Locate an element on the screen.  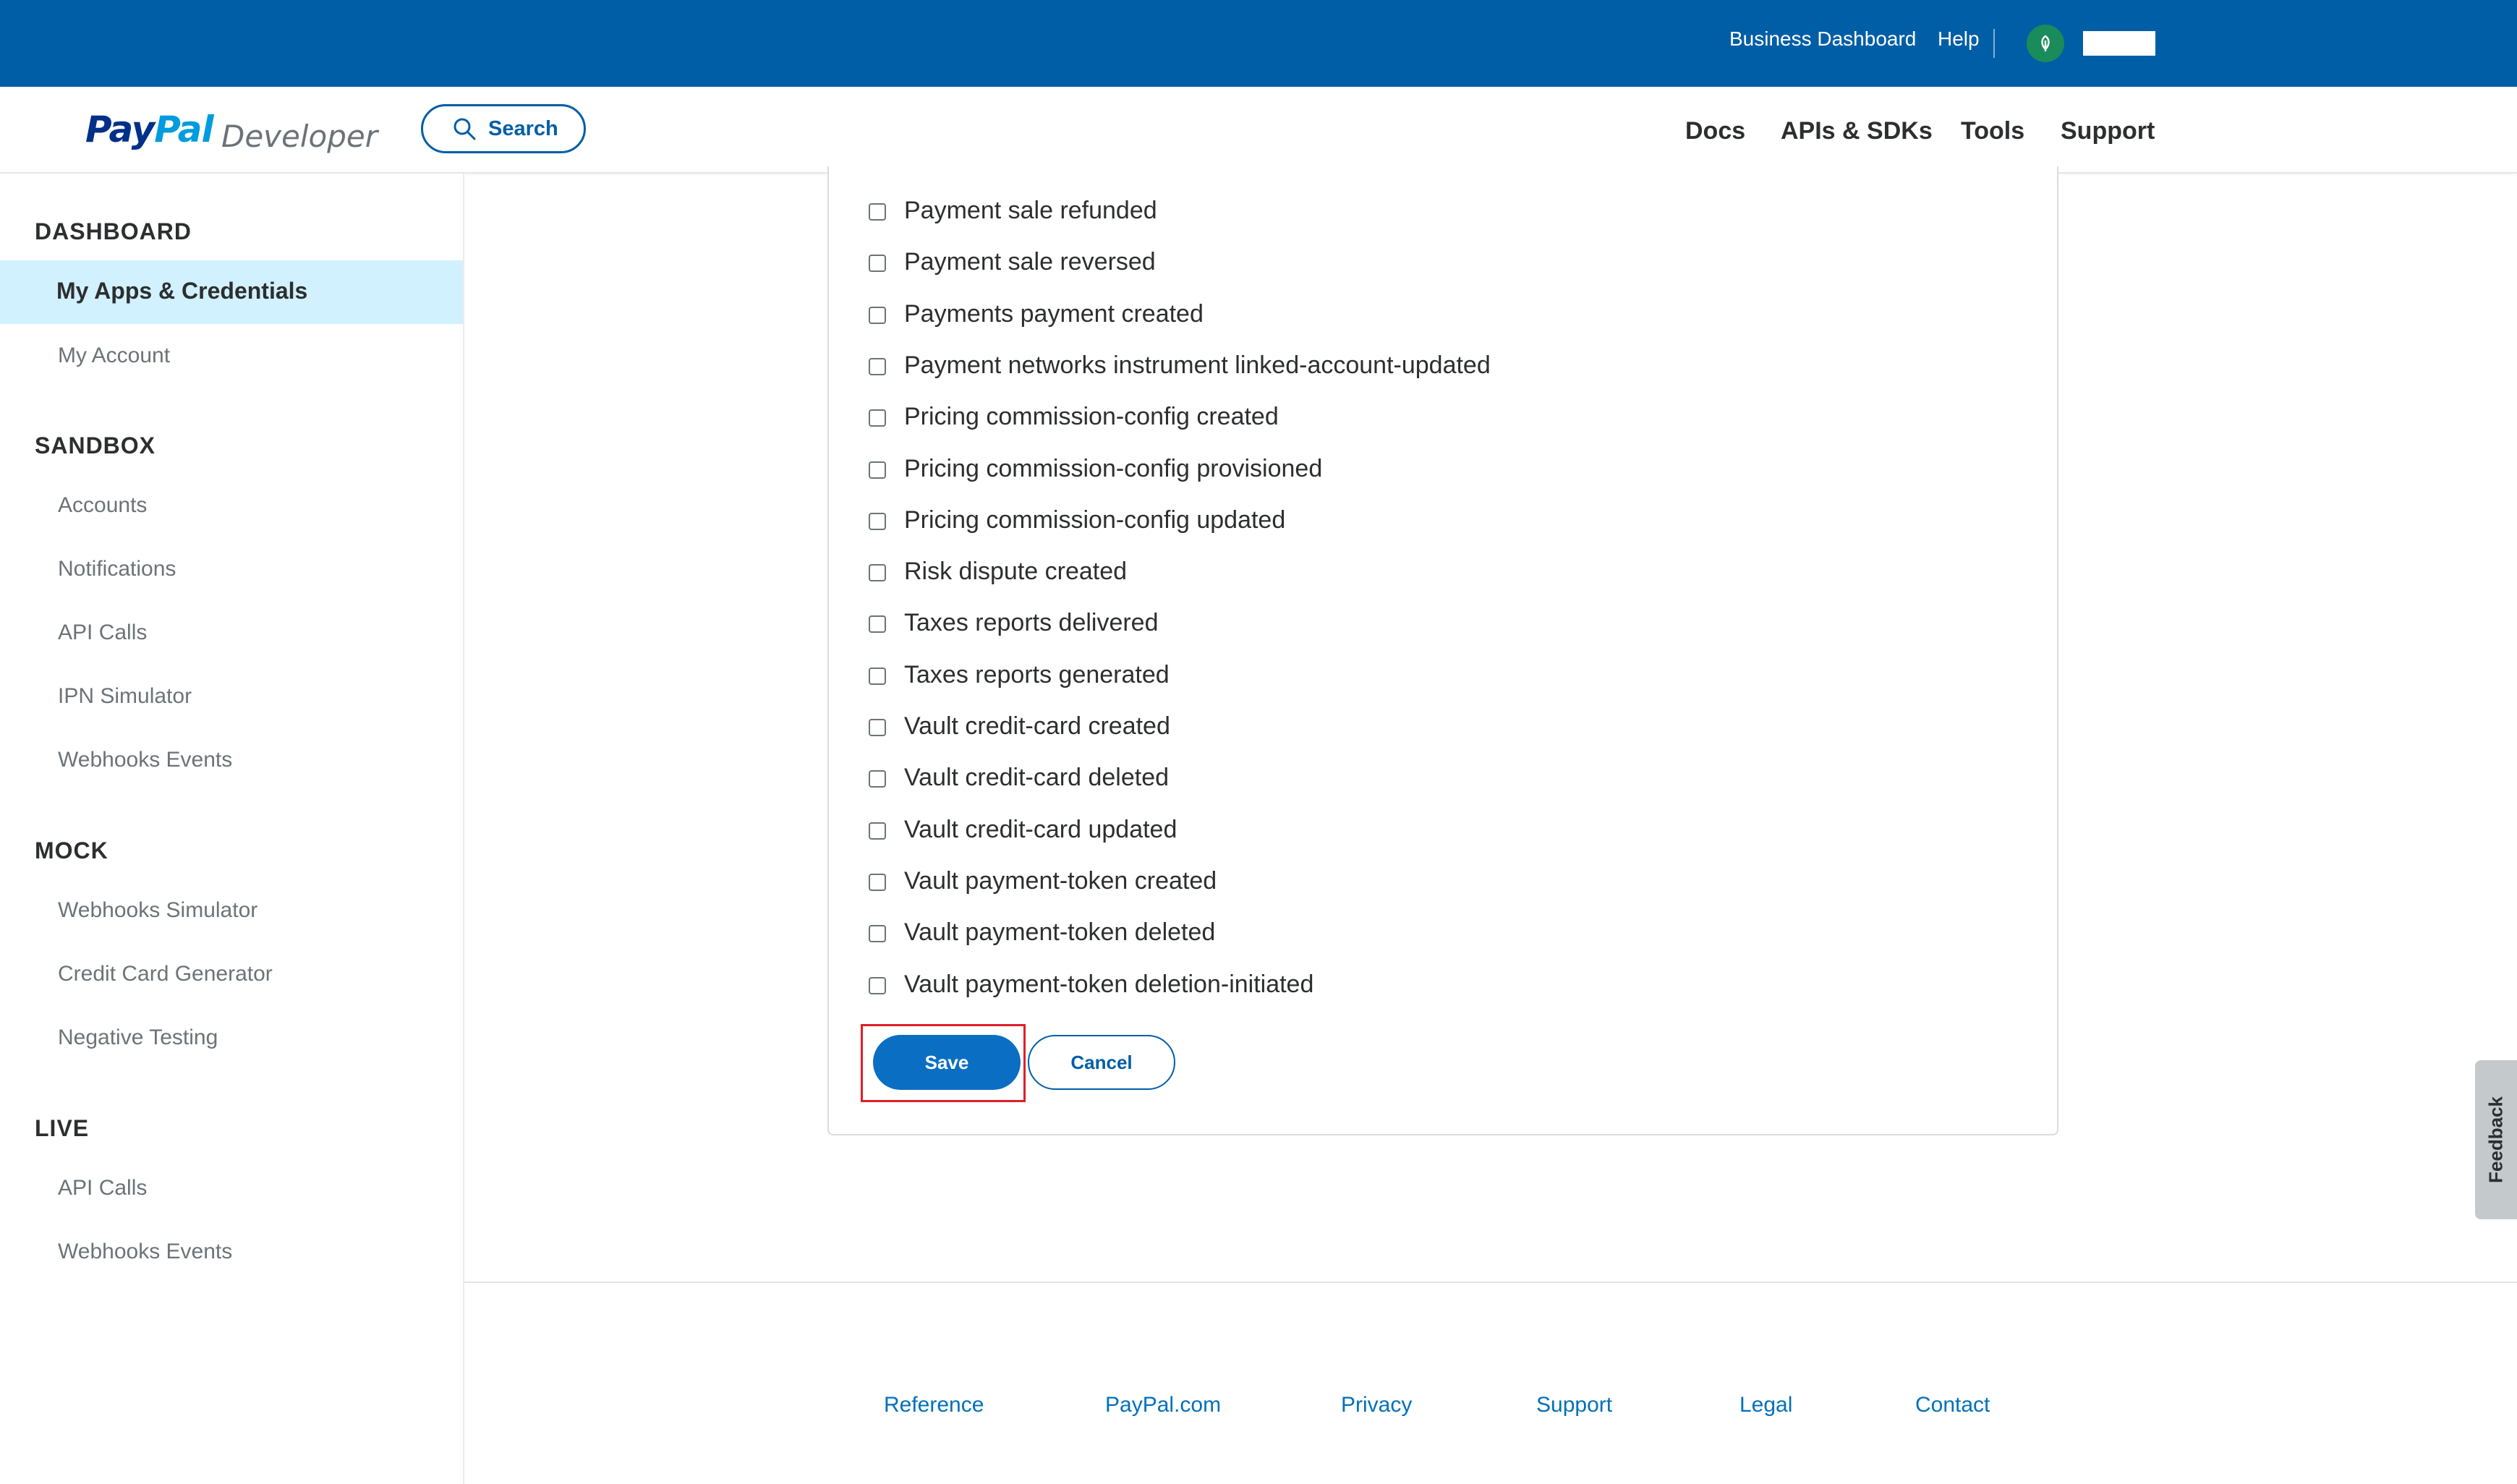
sidebar-item-label: My Apps & Credentials is located at coordinates (182, 291).